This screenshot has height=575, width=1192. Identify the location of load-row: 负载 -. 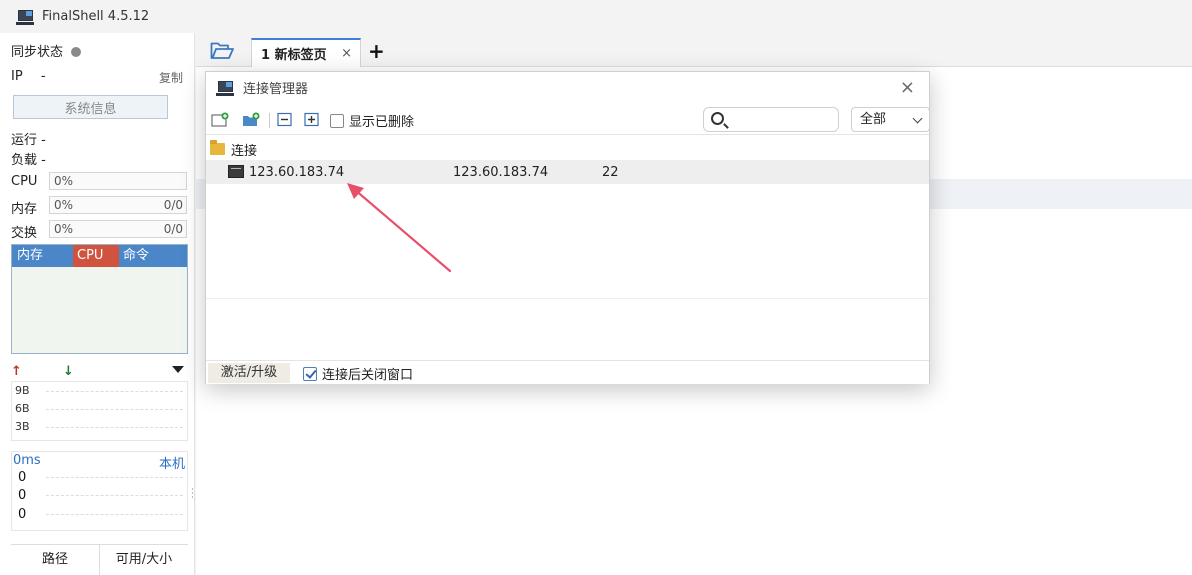
(28, 160).